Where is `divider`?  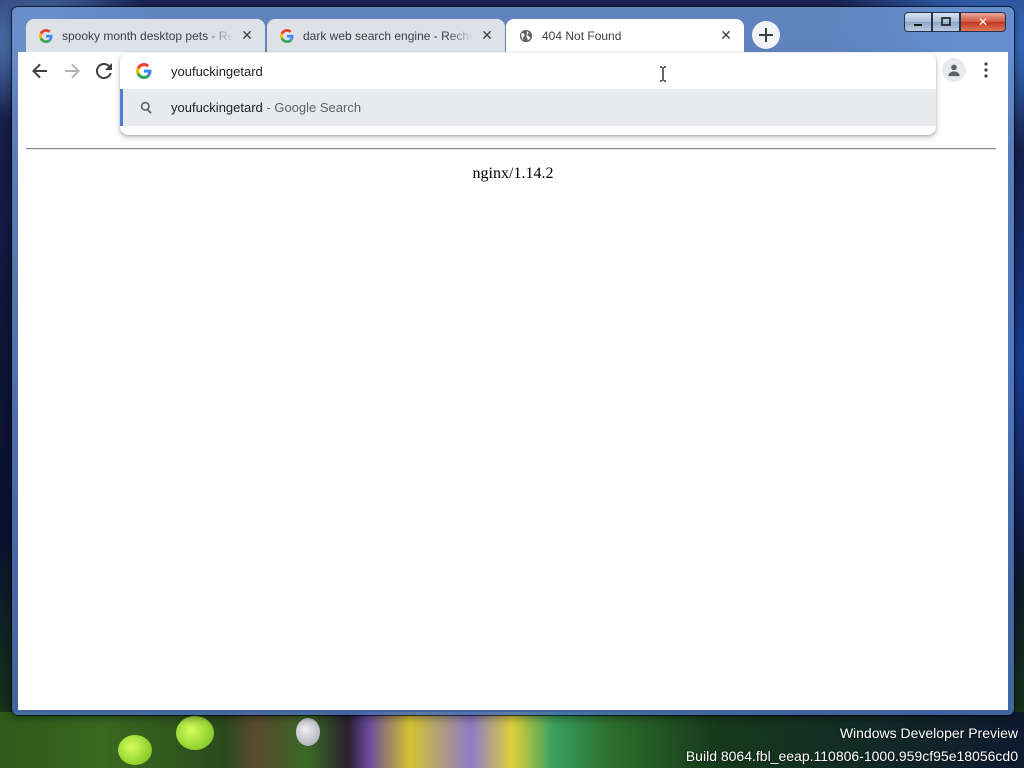
divider is located at coordinates (511, 149).